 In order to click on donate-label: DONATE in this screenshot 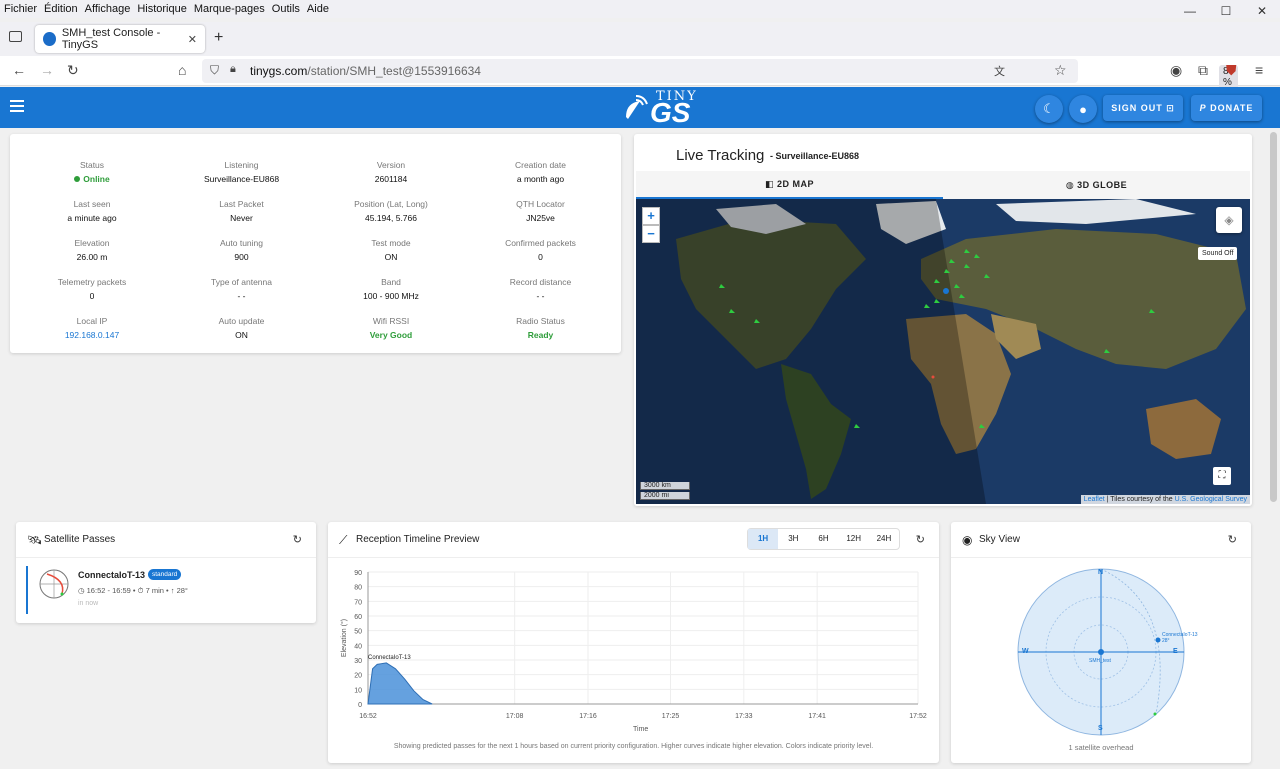, I will do `click(1232, 108)`.